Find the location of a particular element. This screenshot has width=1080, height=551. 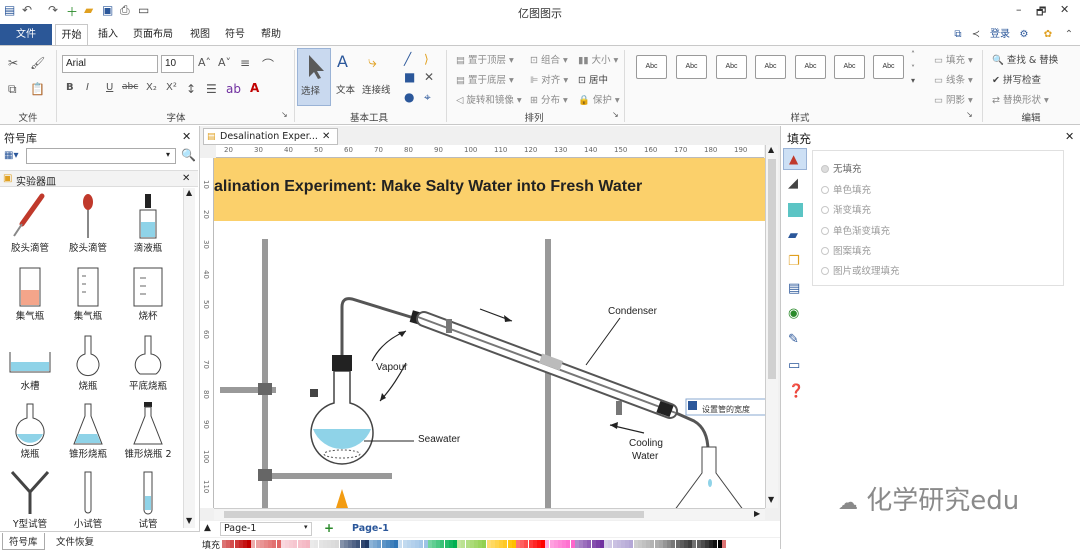

style-more-icon: ▾ is located at coordinates (913, 80).